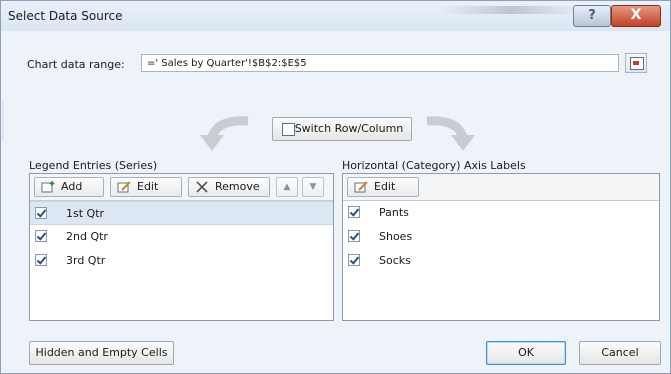  I want to click on add-icon, so click(48, 187).